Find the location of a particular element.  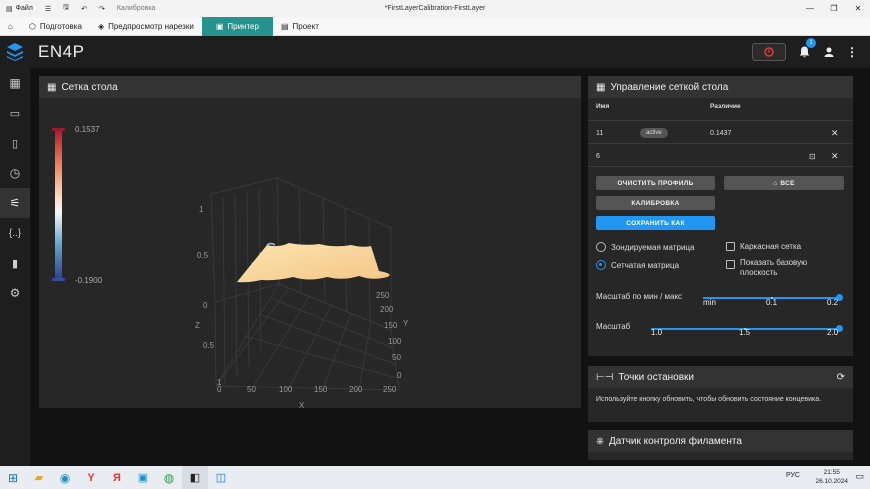

sidebar-item-config: {..} is located at coordinates (15, 233).